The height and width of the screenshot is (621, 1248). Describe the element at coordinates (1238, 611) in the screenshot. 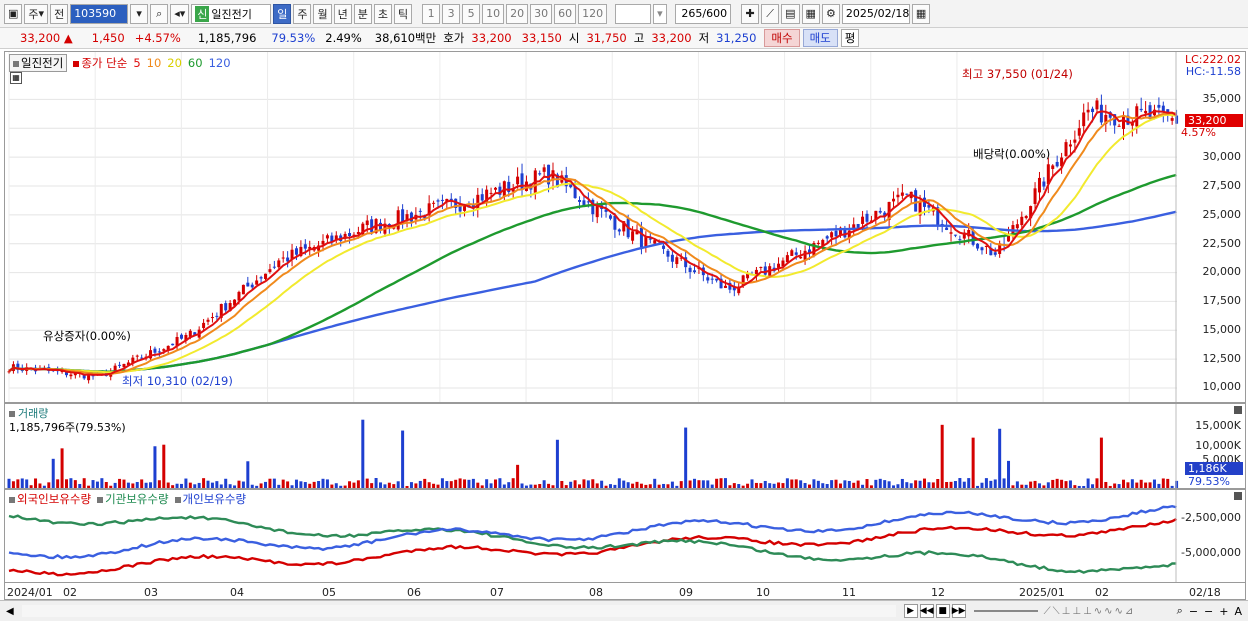

I see `font-size-icon: A` at that location.